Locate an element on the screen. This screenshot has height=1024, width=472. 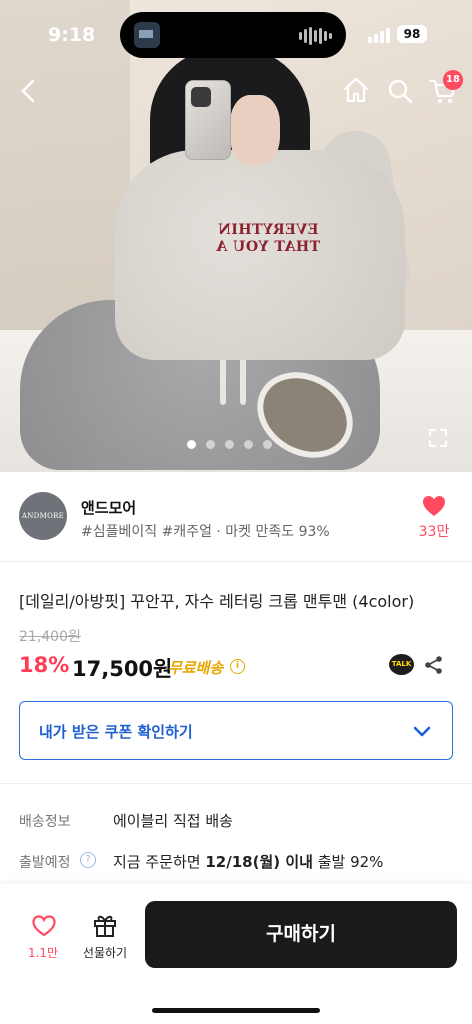
kakao-talk-icon: TALK is located at coordinates (401, 664).